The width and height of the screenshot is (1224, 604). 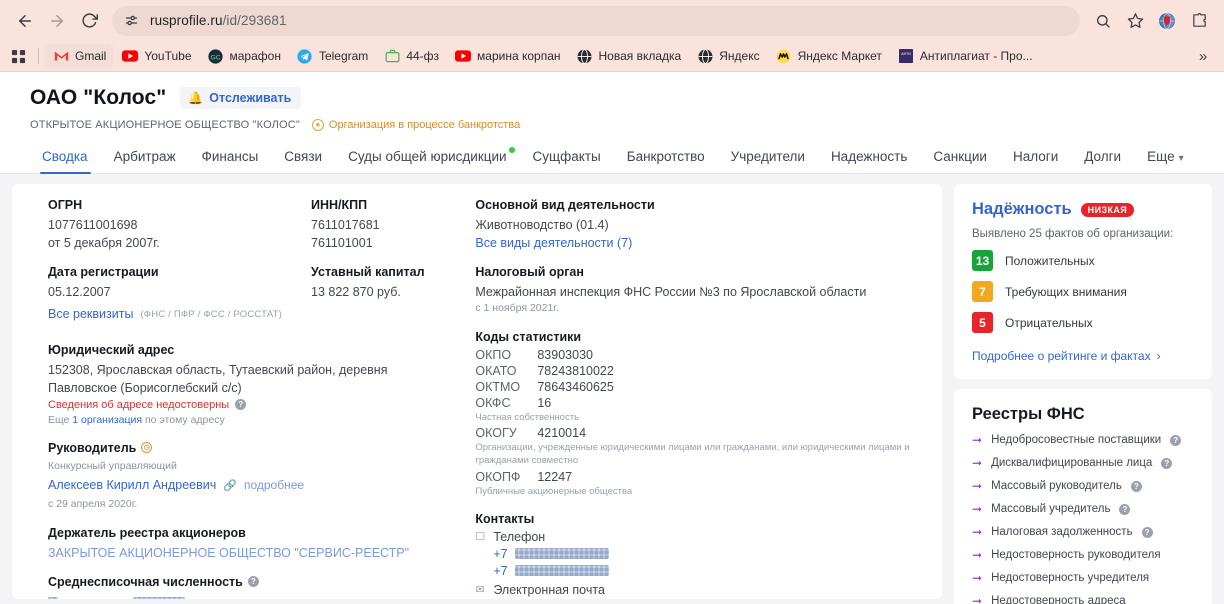 I want to click on bookmark-youtube: YouTube, so click(x=156, y=56).